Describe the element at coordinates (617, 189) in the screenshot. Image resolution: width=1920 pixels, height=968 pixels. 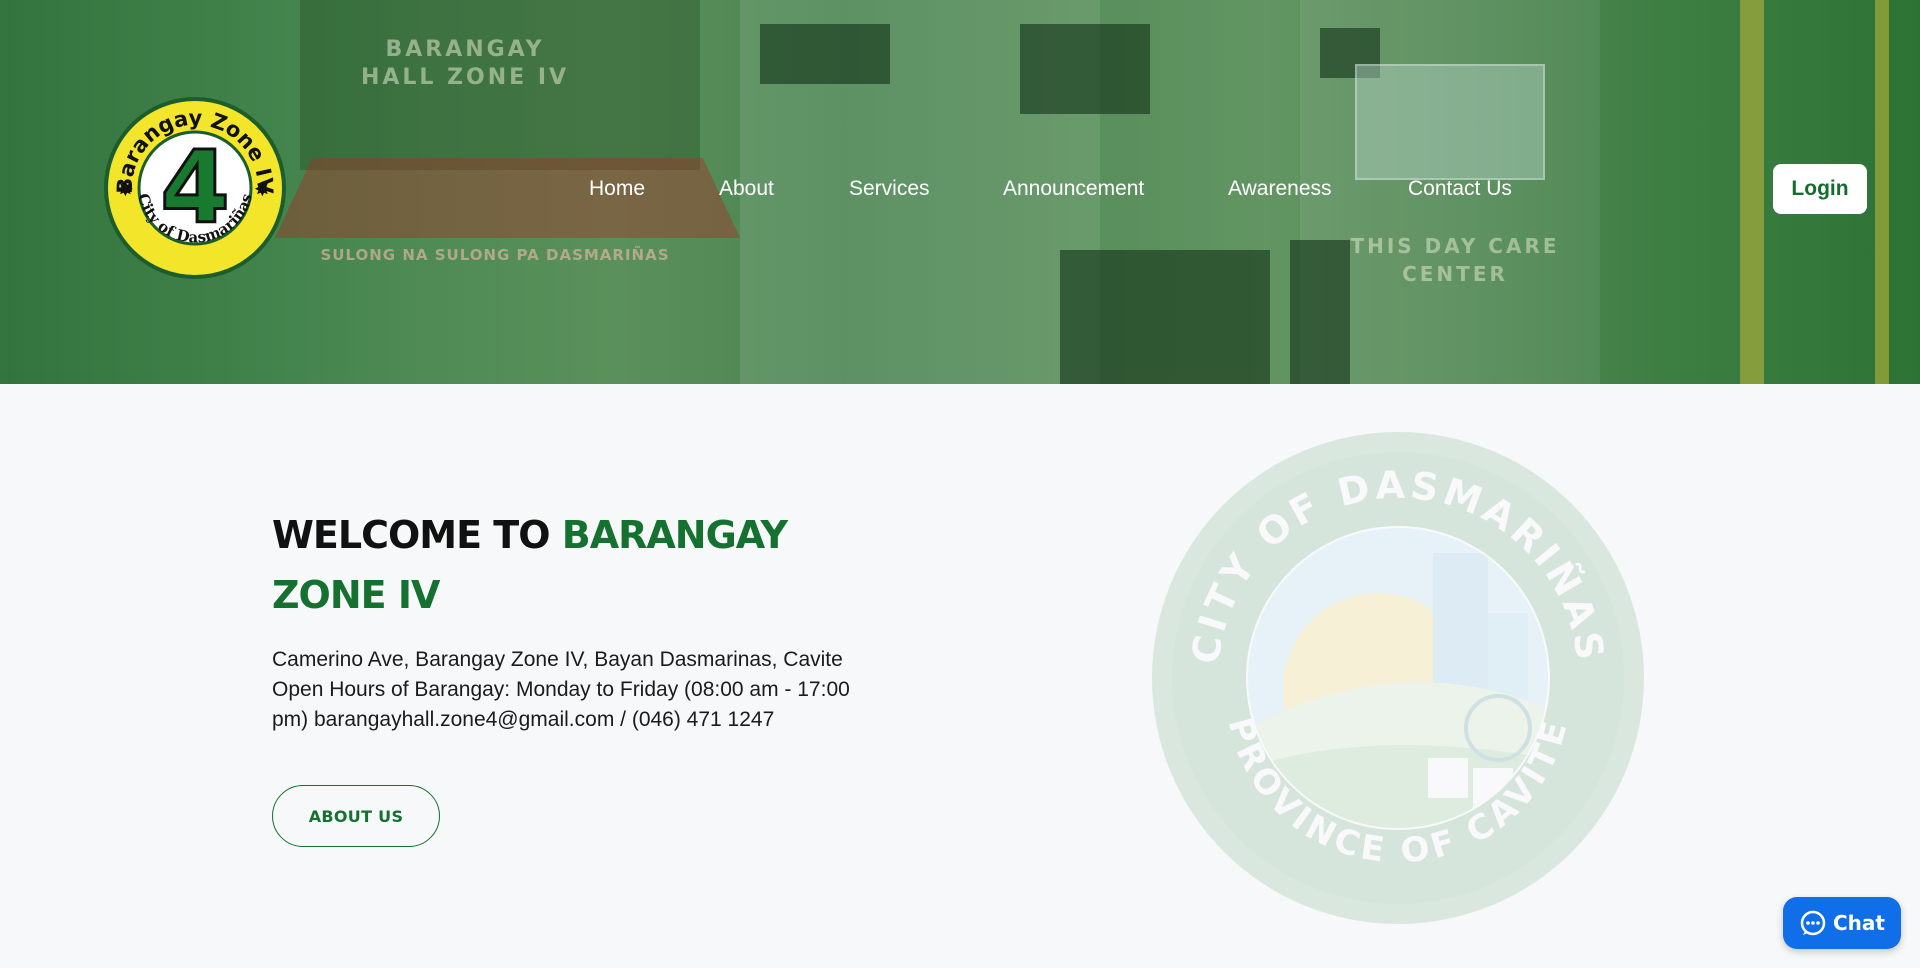
I see `nav-home: Home` at that location.